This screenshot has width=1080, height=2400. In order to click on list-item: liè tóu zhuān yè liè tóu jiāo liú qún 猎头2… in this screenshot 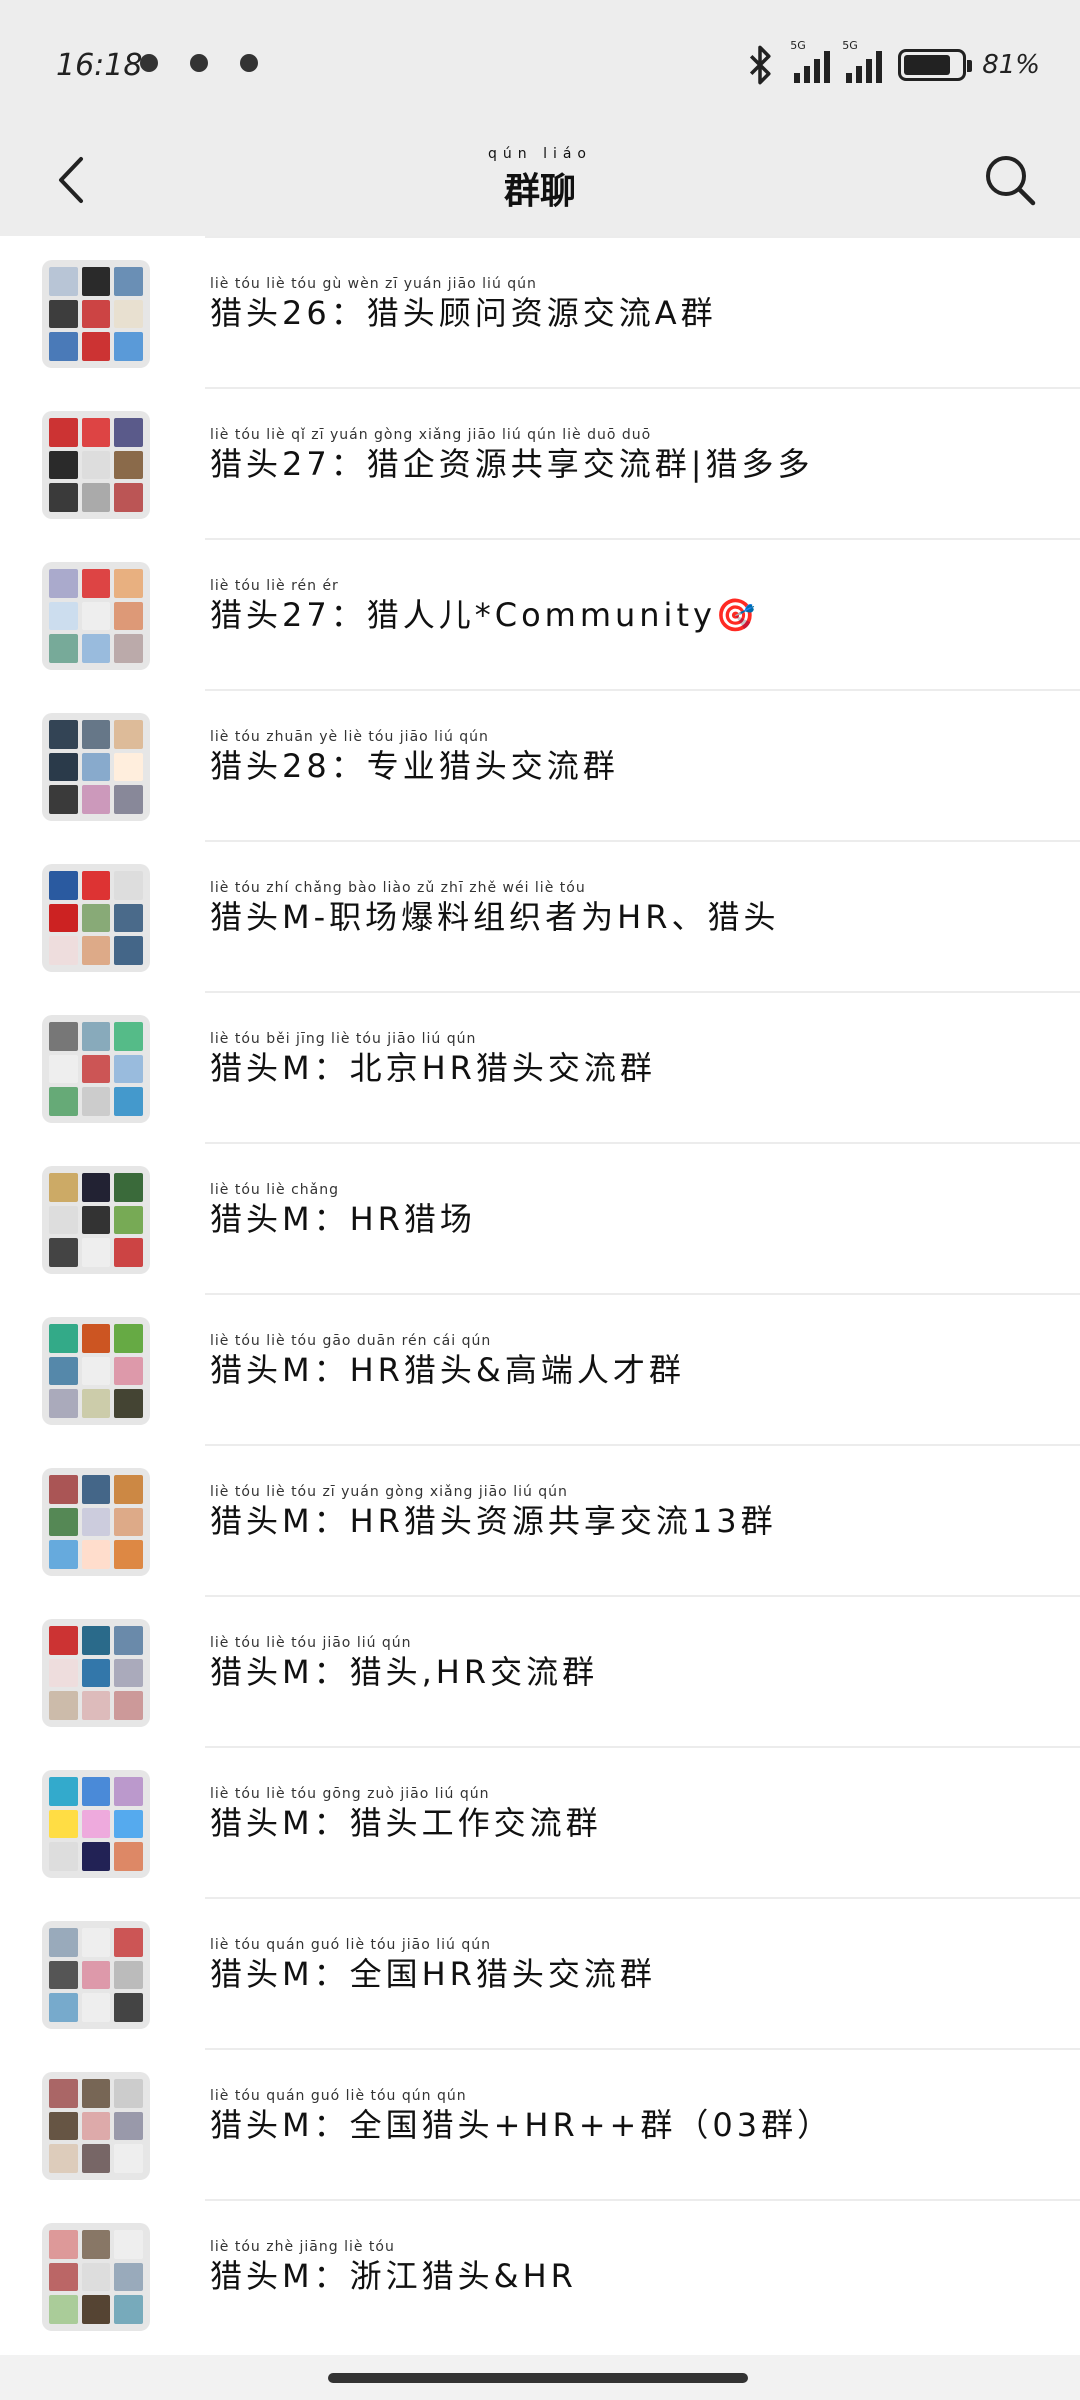, I will do `click(540, 764)`.